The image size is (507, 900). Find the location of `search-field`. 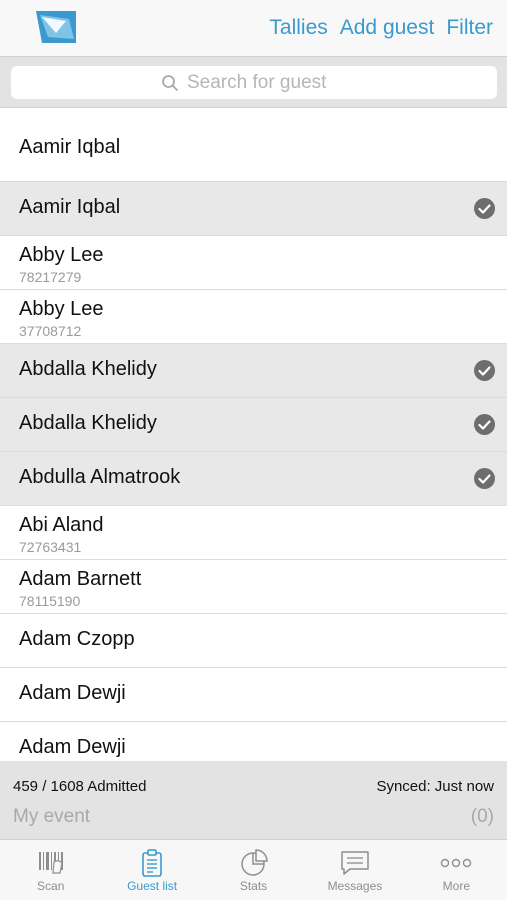

search-field is located at coordinates (254, 82).